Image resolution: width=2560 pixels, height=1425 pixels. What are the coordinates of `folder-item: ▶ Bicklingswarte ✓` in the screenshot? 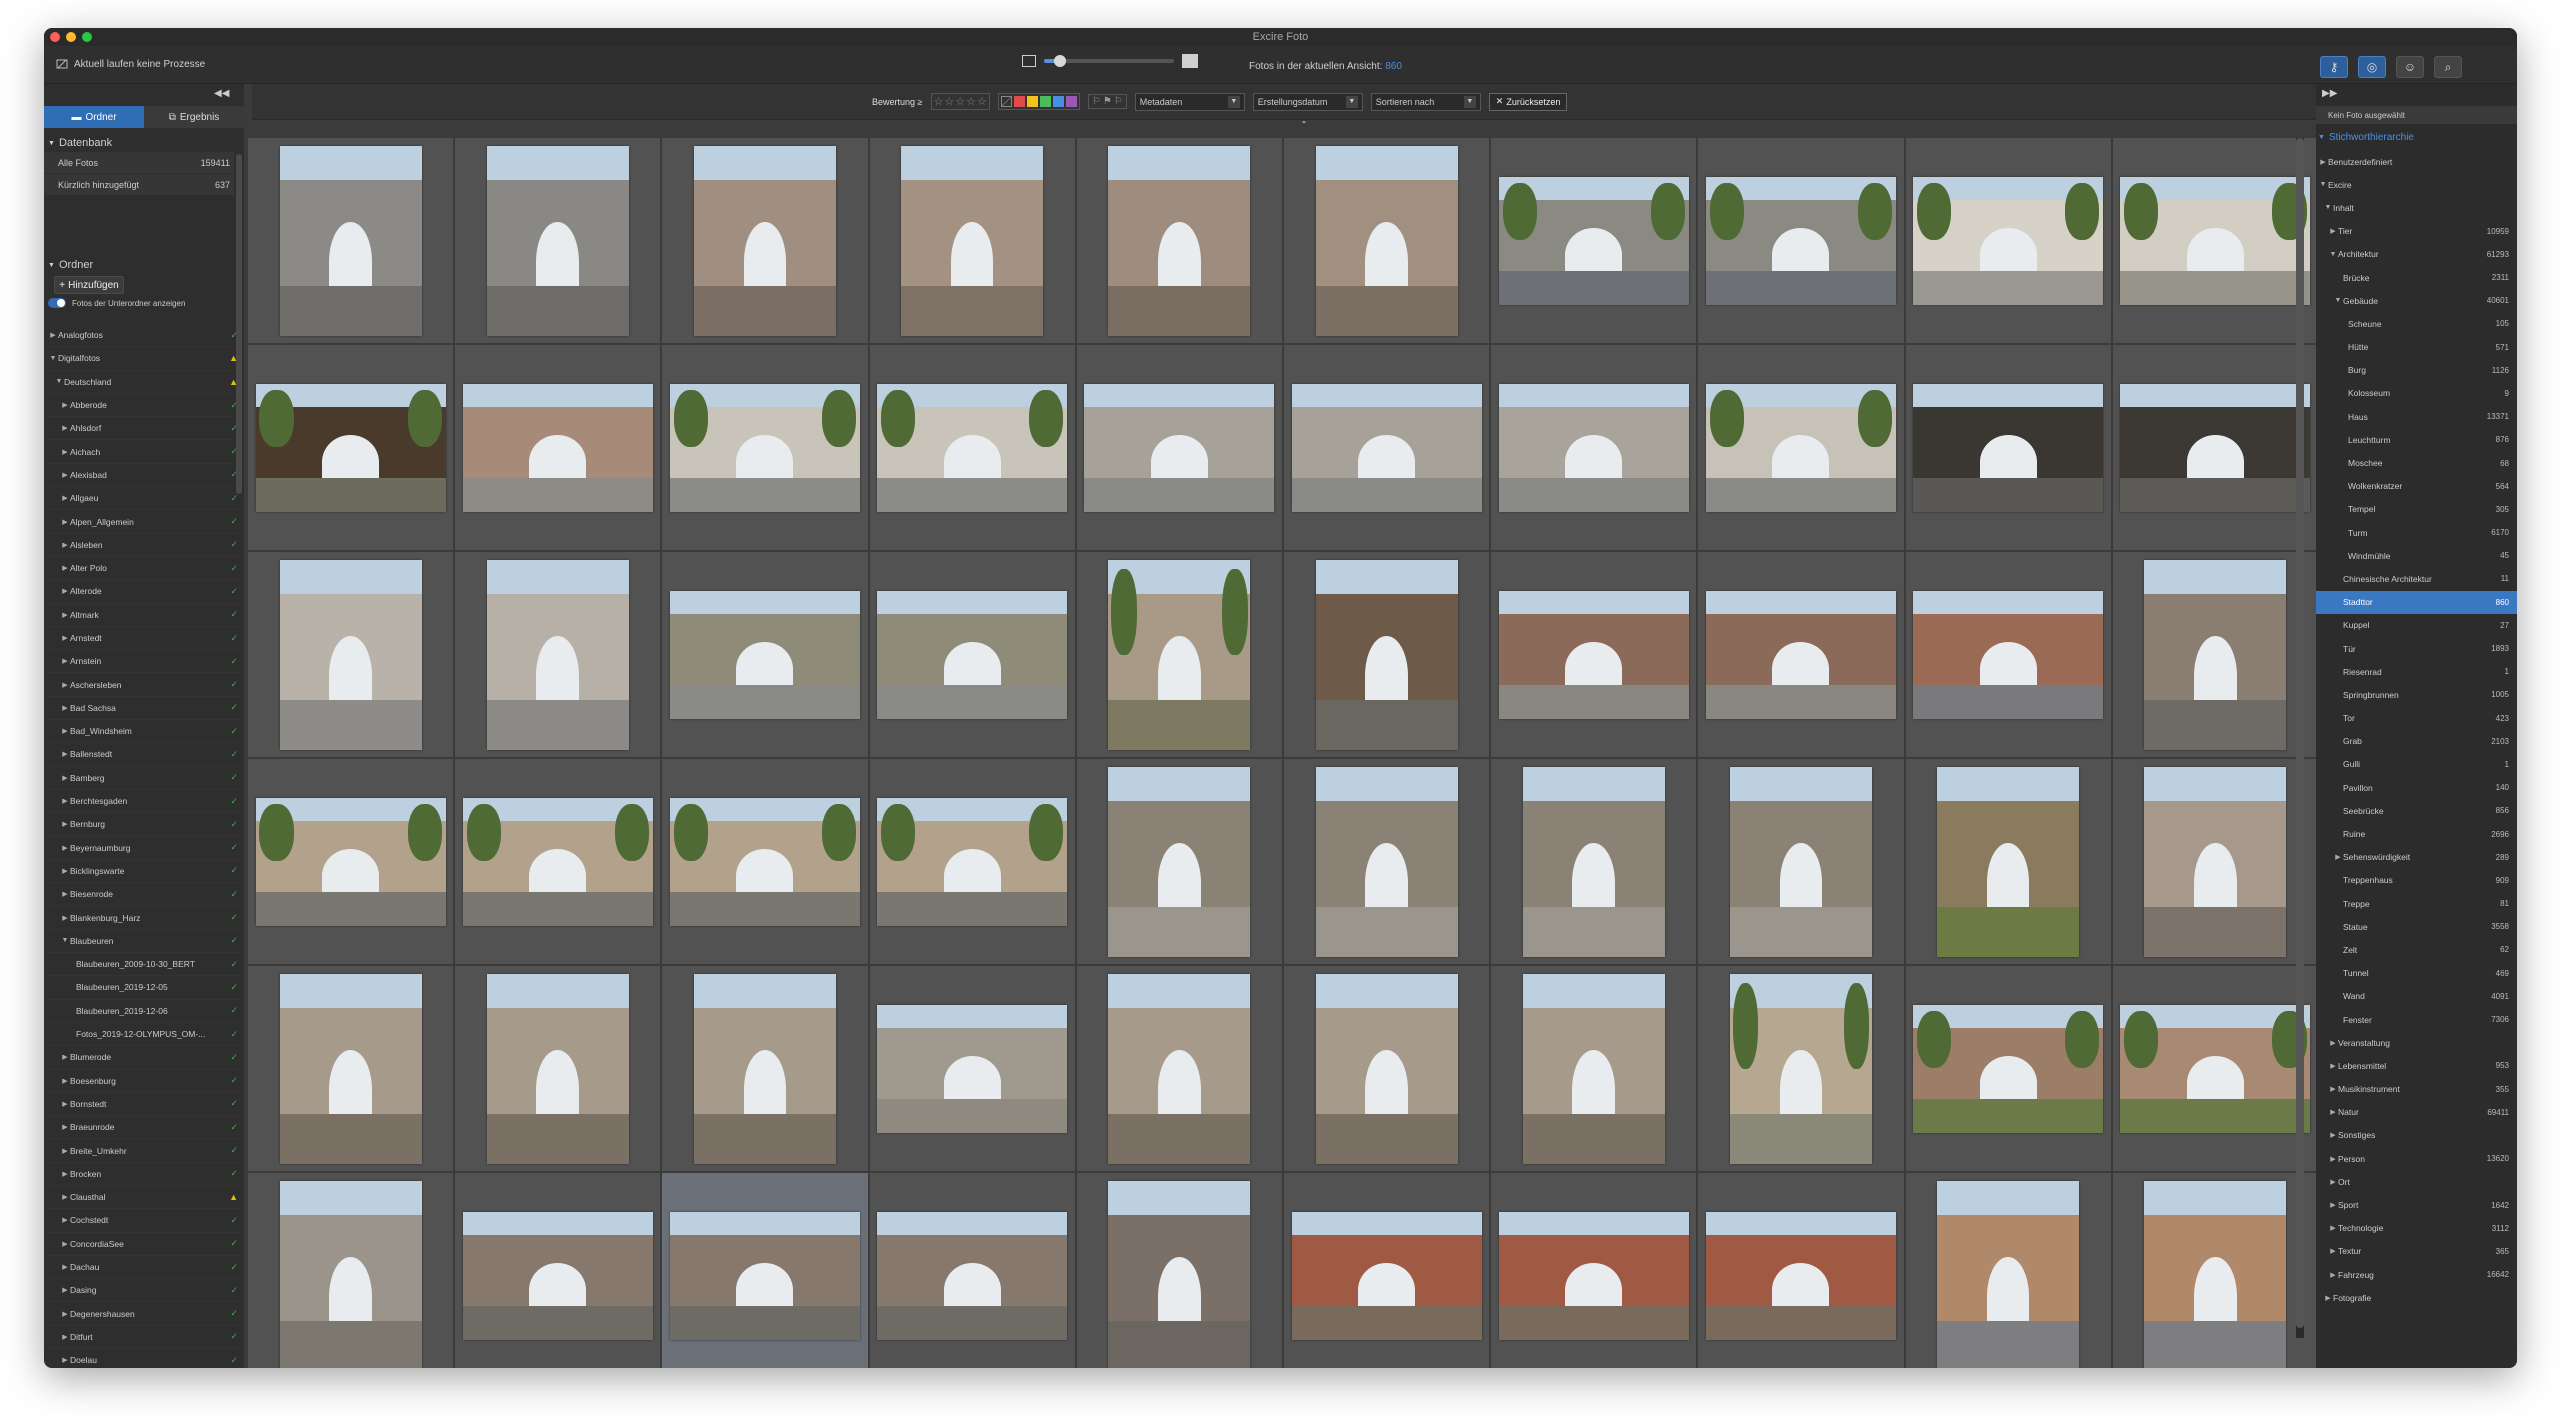 It's located at (144, 872).